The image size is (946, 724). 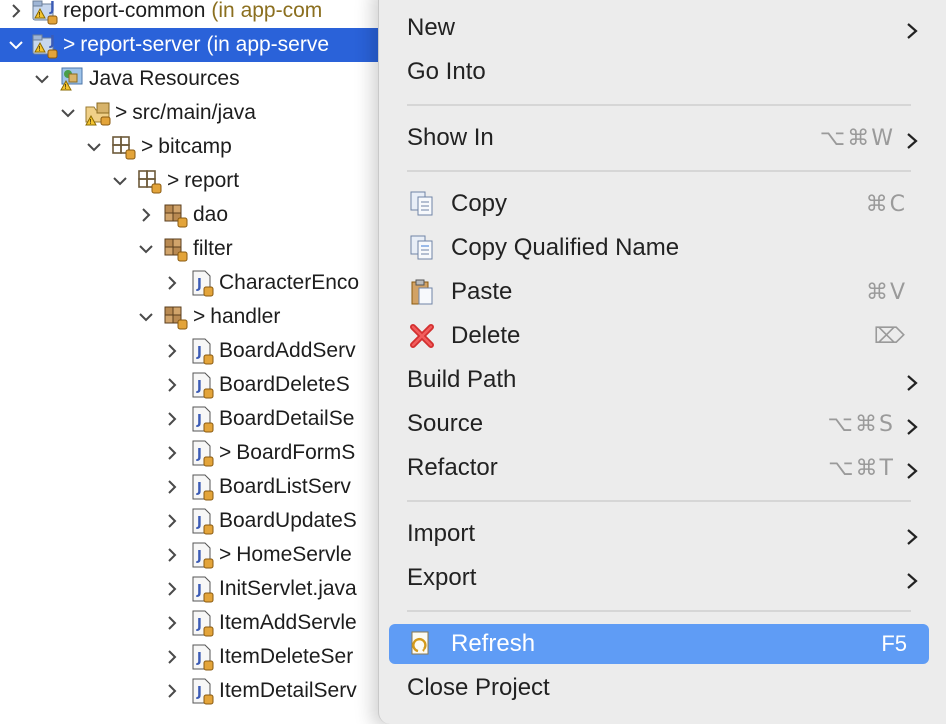 What do you see at coordinates (659, 204) in the screenshot?
I see `menu-item-copy: Copy ⌘C` at bounding box center [659, 204].